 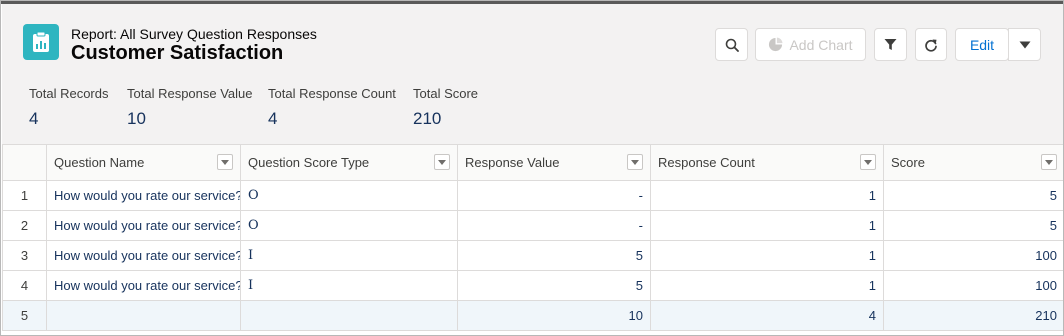 I want to click on column-header-question-name: Question Name, so click(x=143, y=162).